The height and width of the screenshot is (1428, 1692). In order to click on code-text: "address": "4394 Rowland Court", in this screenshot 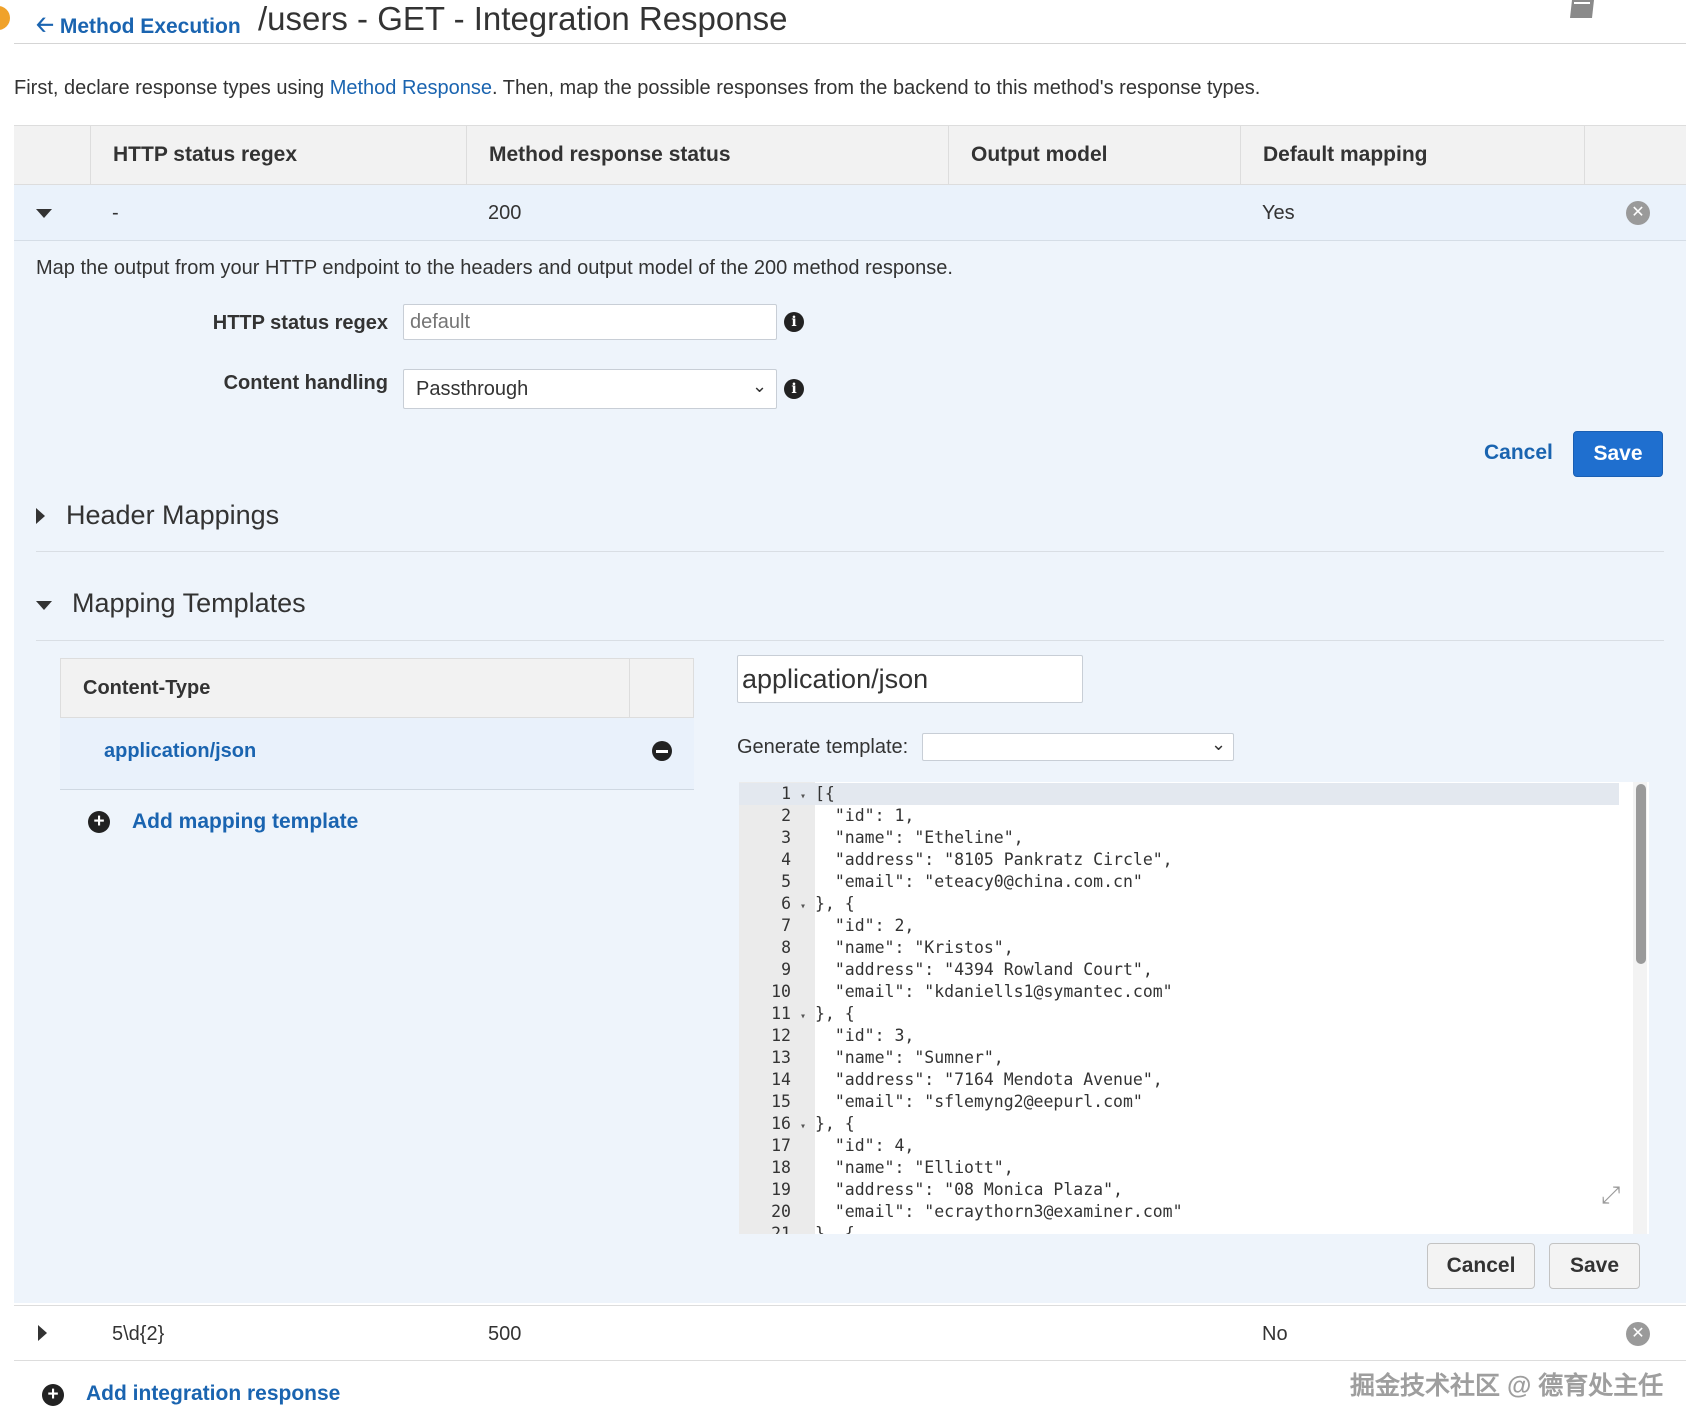, I will do `click(984, 969)`.